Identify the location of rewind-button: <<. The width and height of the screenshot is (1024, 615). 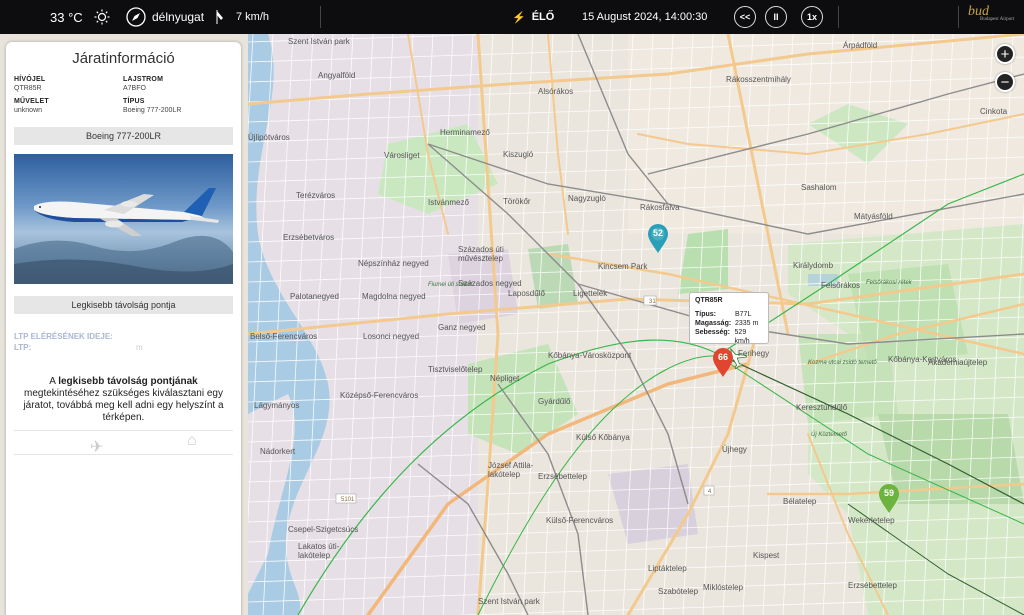
(745, 17).